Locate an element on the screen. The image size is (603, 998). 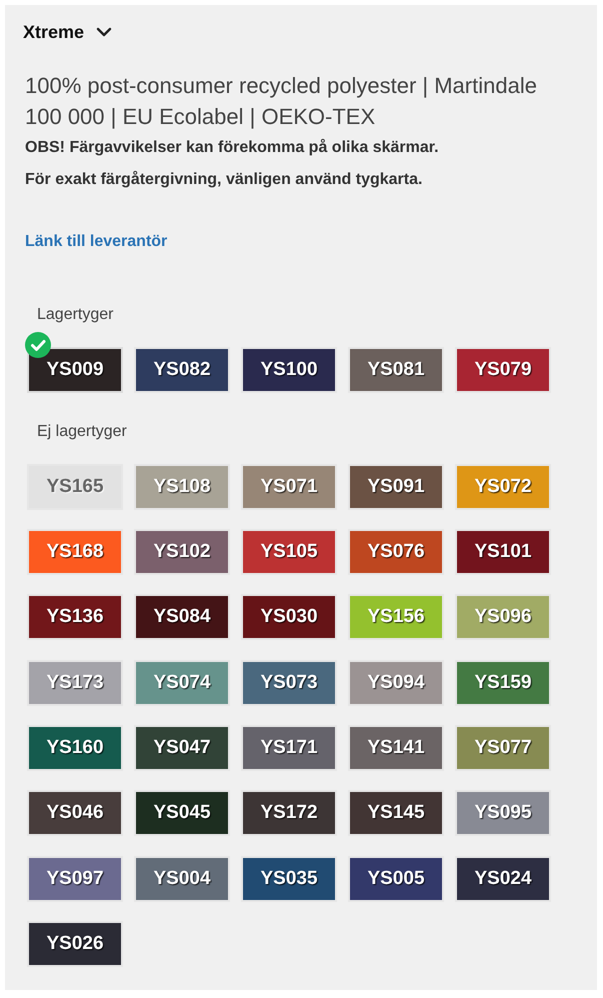
color-swatch: YS074 is located at coordinates (182, 683).